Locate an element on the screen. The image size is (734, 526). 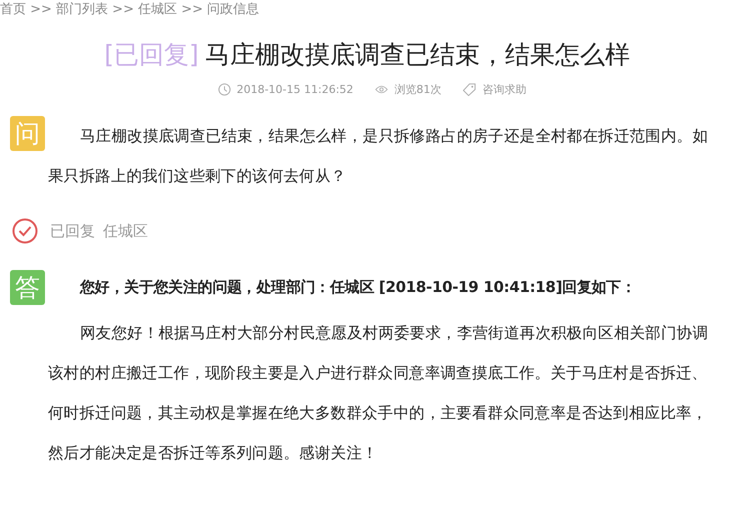
question-badge: 问 is located at coordinates (27, 133).